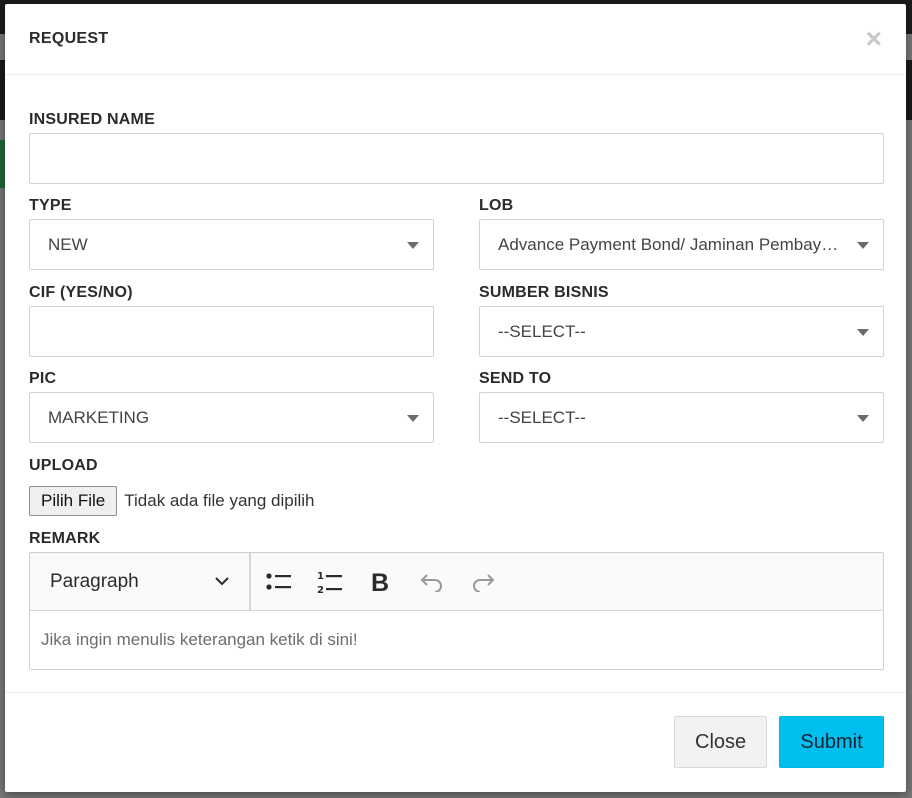  Describe the element at coordinates (329, 582) in the screenshot. I see `numbered-list-icon: 1 2` at that location.